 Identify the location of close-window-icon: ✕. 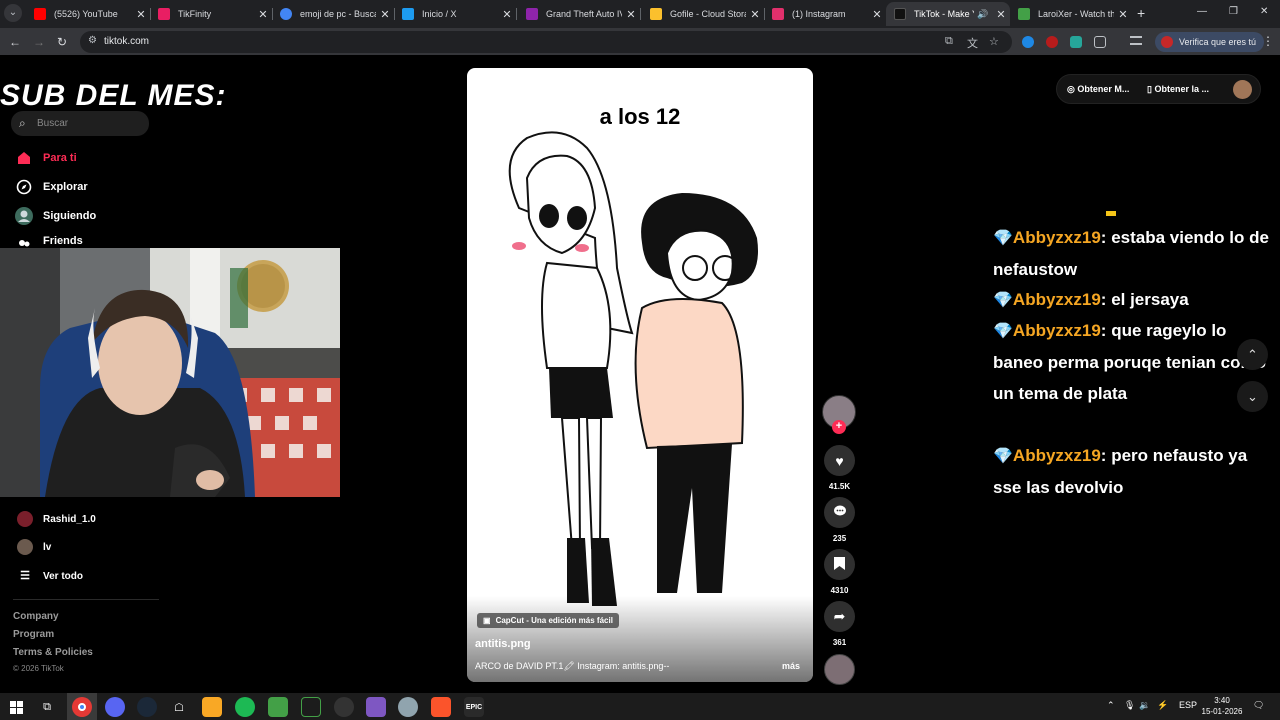
(1264, 11).